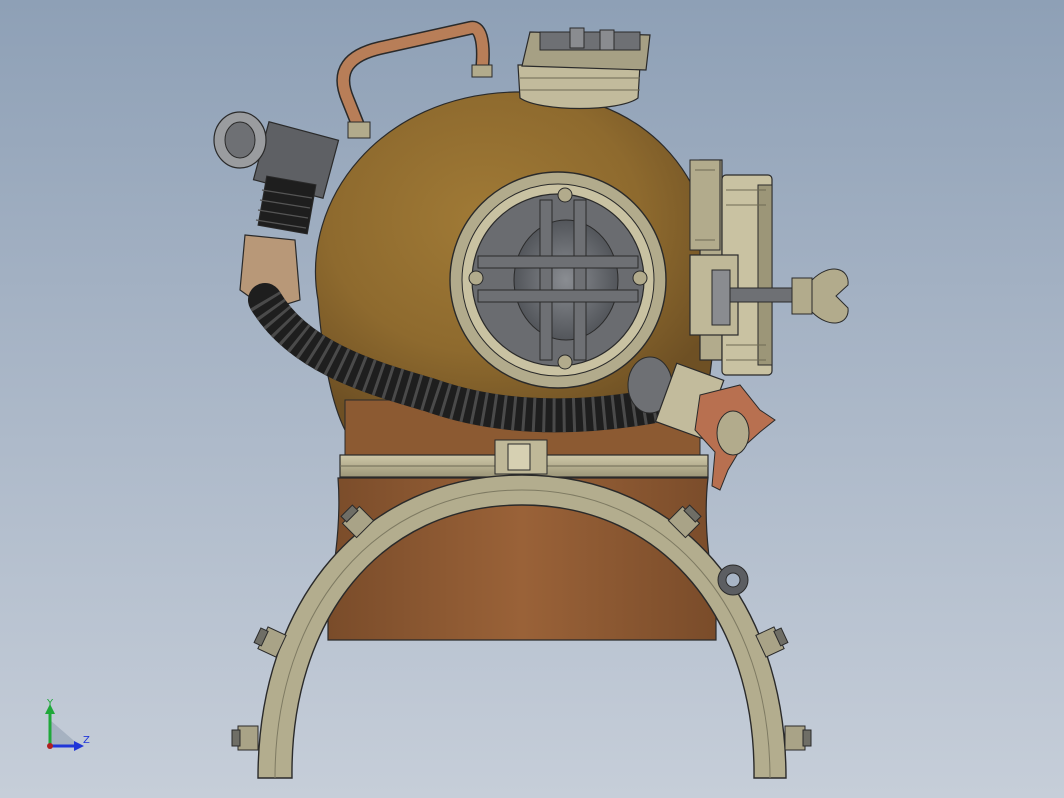 This screenshot has height=798, width=1064. What do you see at coordinates (50, 703) in the screenshot?
I see `triad-y-label: Y` at bounding box center [50, 703].